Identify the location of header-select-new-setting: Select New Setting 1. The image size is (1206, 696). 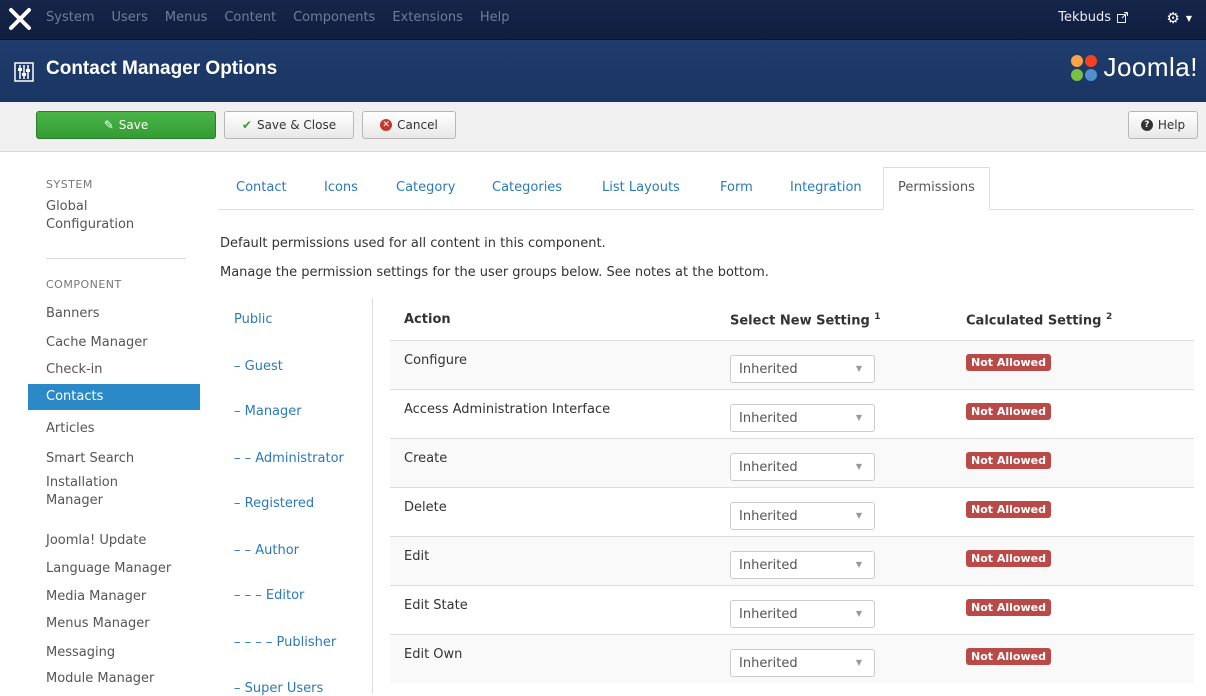
(805, 320).